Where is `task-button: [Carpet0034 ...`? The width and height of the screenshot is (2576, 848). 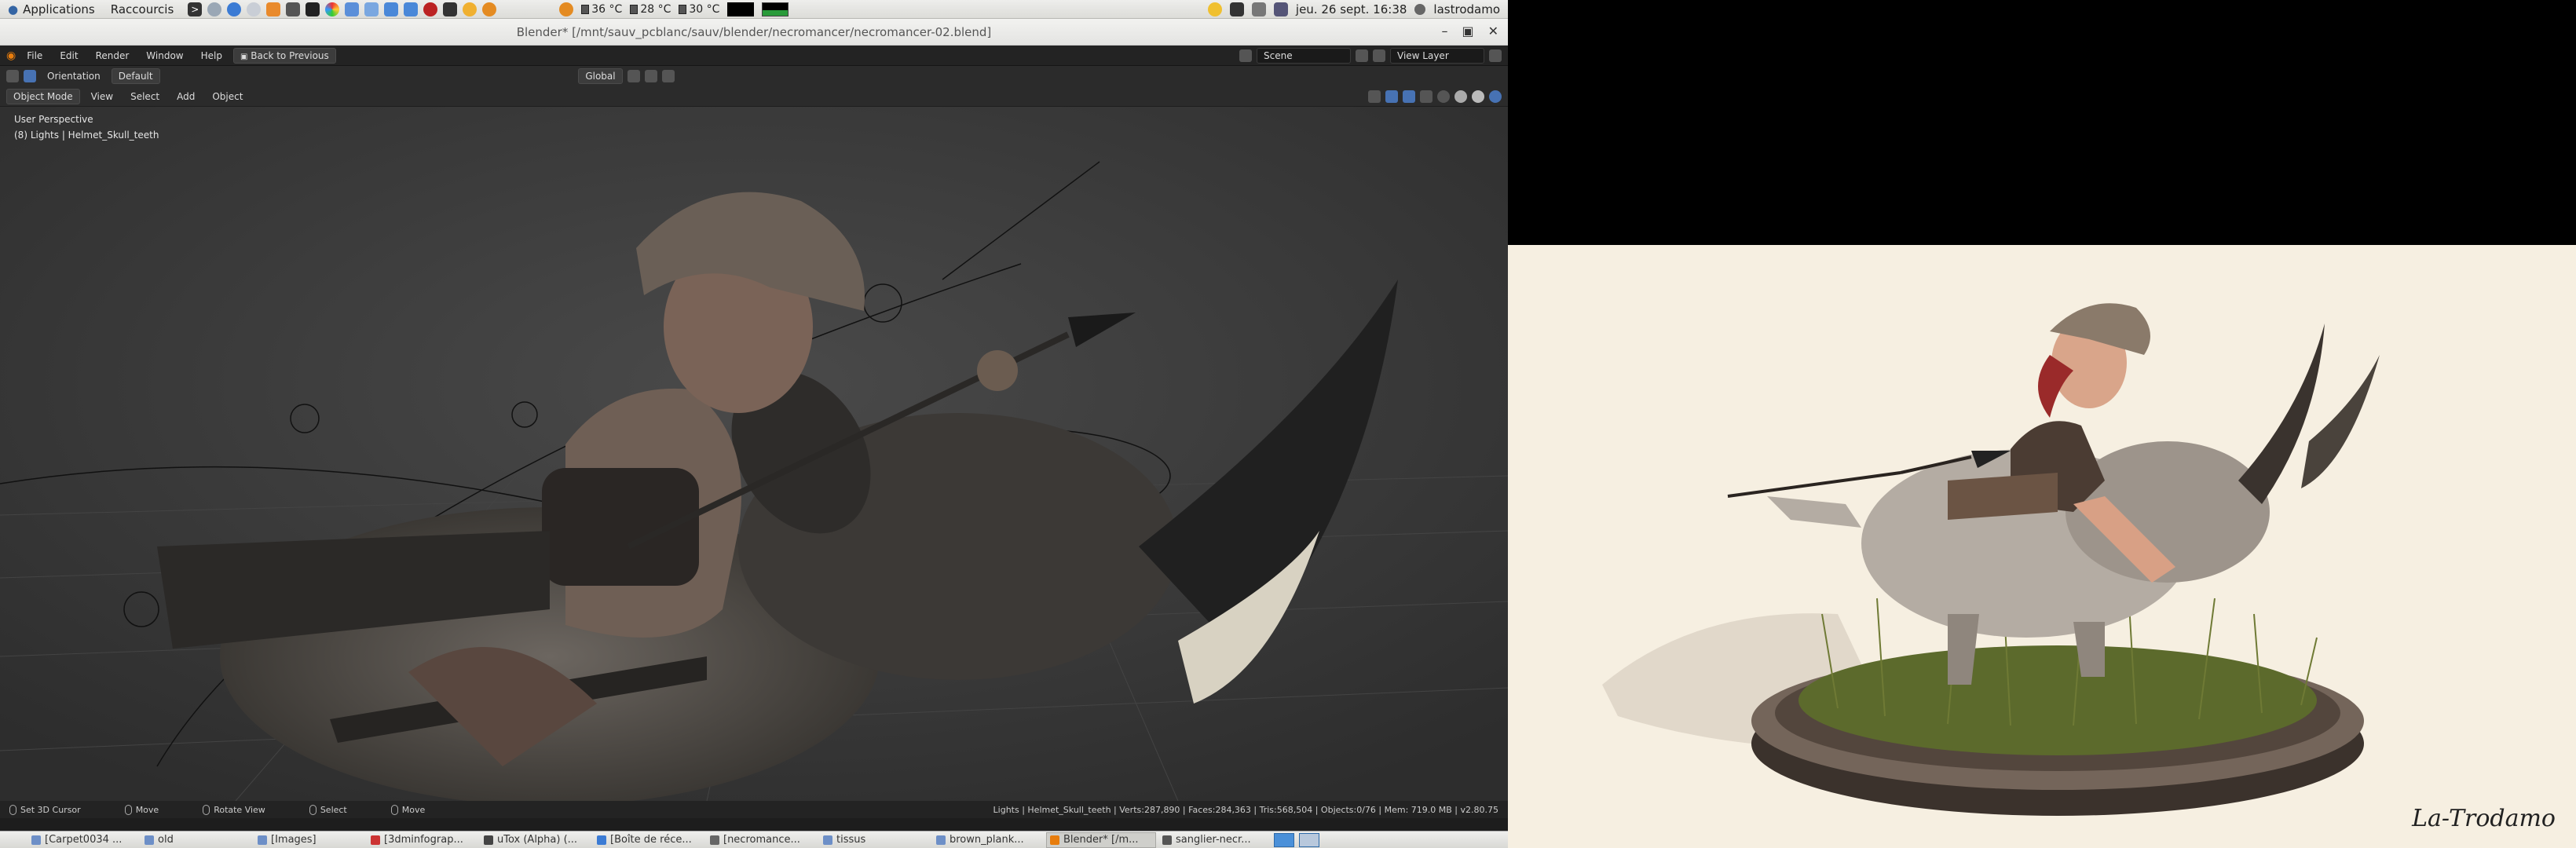 task-button: [Carpet0034 ... is located at coordinates (83, 840).